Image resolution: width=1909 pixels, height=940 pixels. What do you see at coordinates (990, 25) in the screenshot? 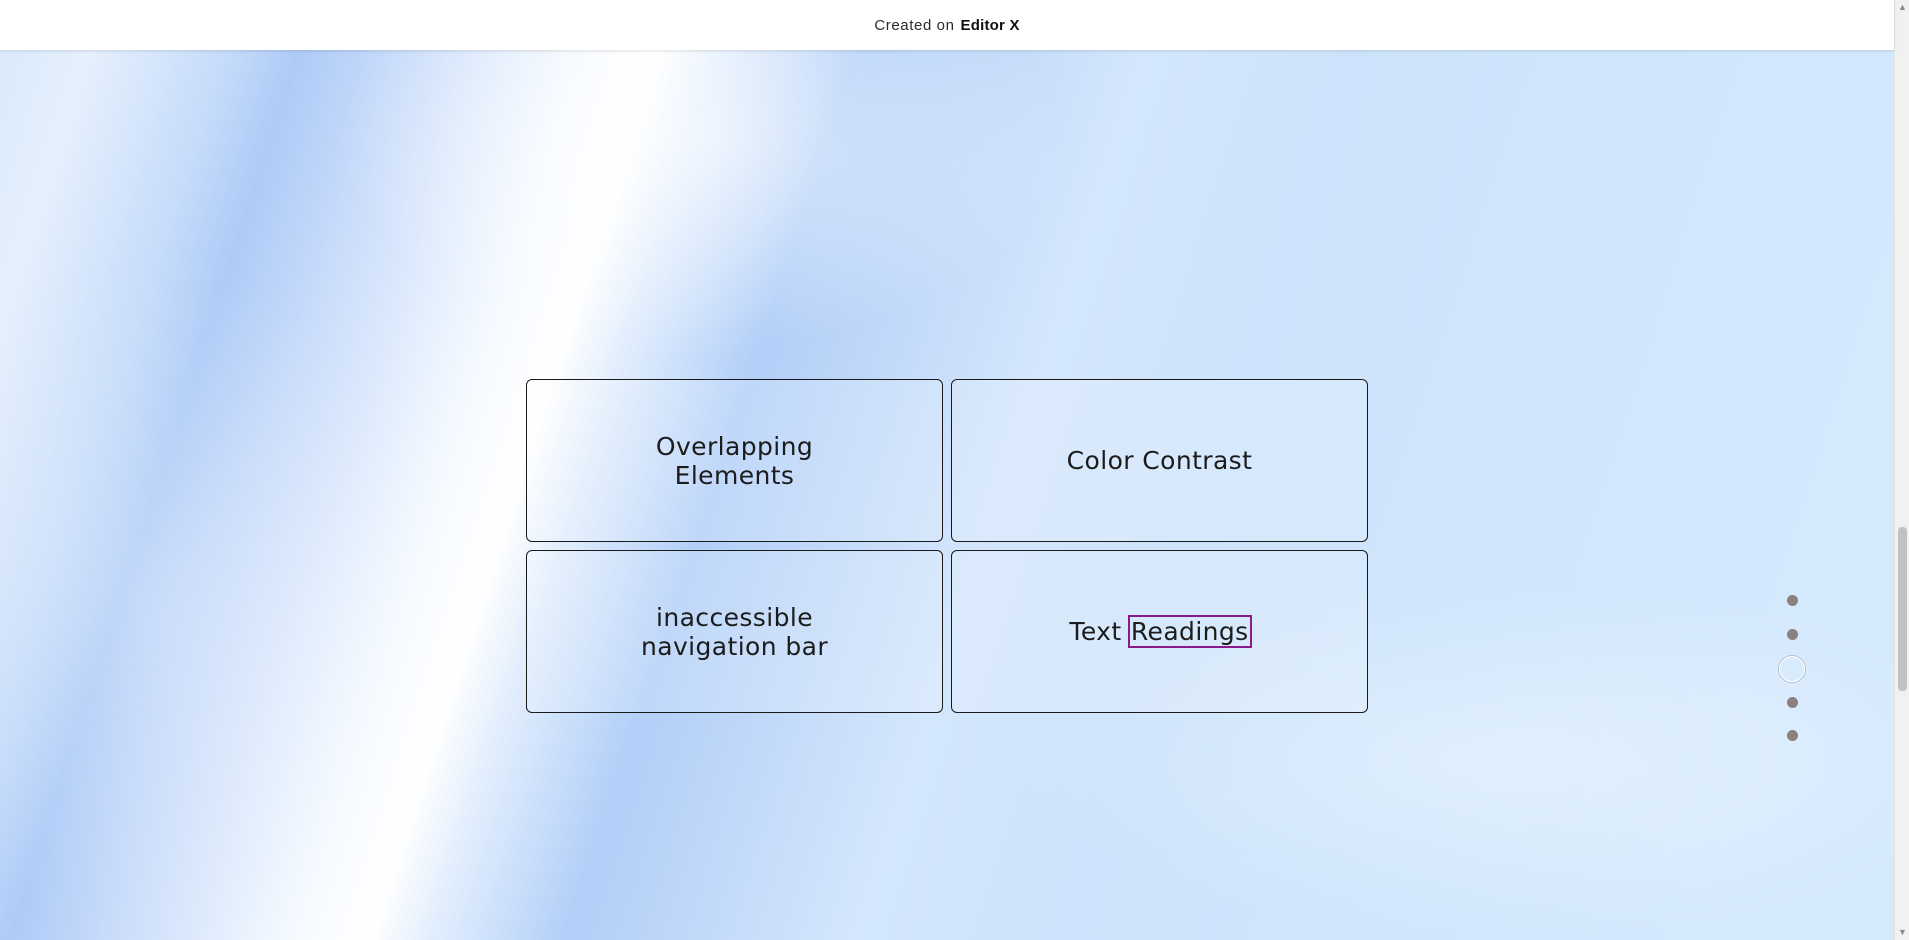
I see `banner-brand: Editor X` at bounding box center [990, 25].